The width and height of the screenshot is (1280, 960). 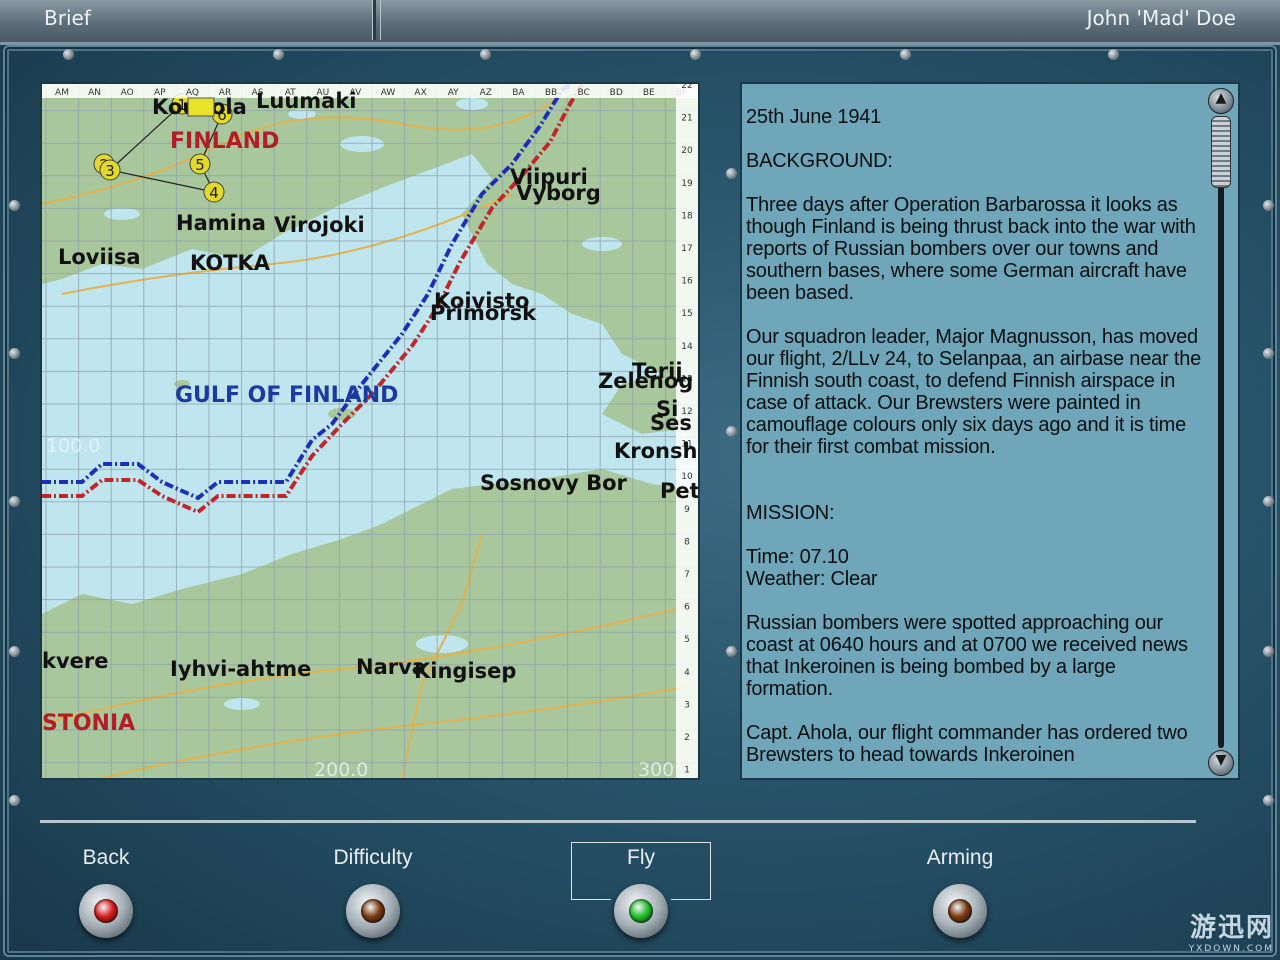 What do you see at coordinates (224, 141) in the screenshot?
I see `label-finland: FINLAND` at bounding box center [224, 141].